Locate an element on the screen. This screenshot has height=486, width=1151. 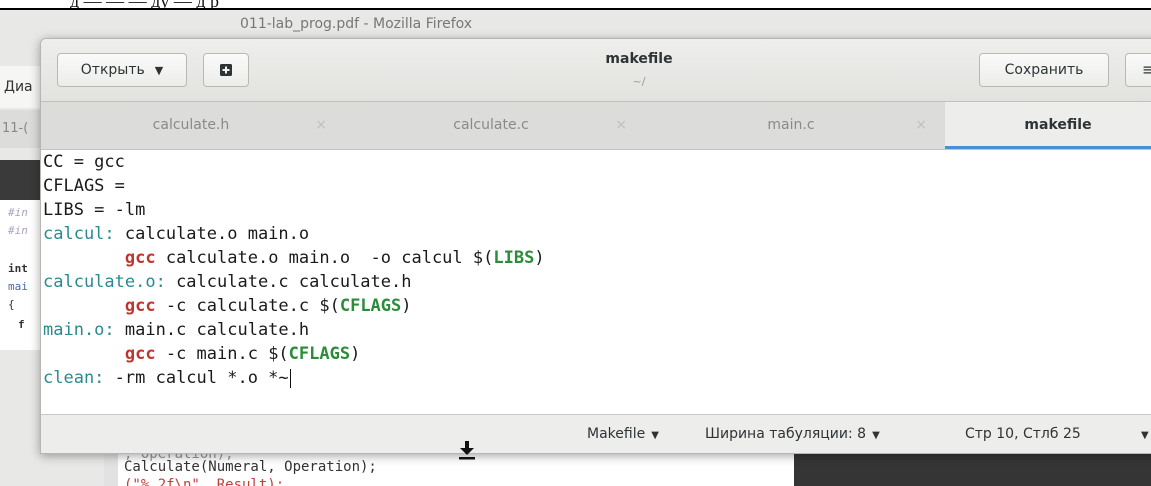
tab-label: main.c is located at coordinates (791, 125).